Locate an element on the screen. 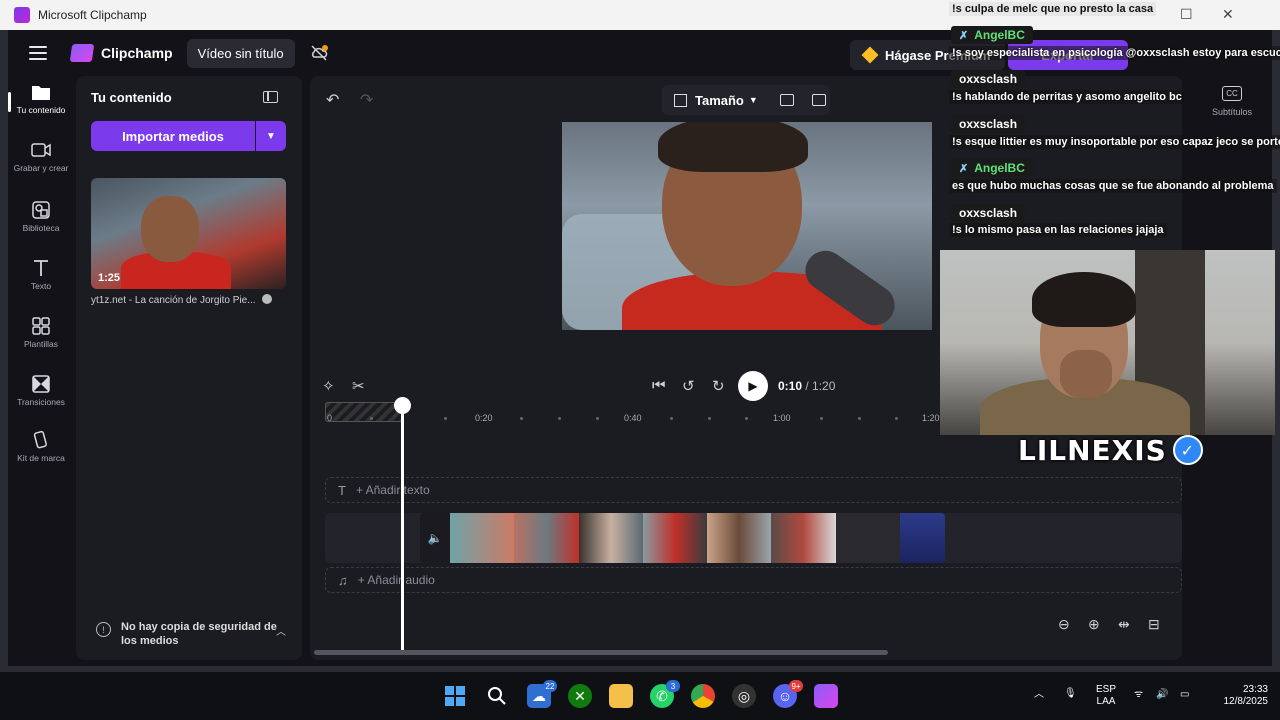 This screenshot has width=1280, height=720. timeline-view-icon: ⊟ is located at coordinates (1154, 624).